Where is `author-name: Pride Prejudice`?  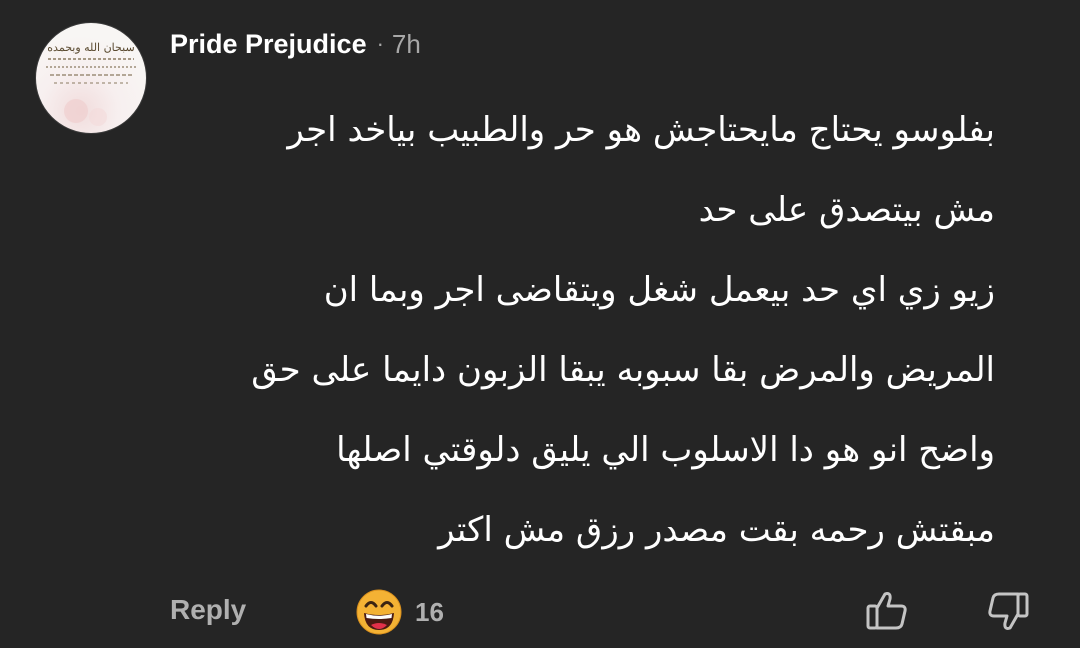 author-name: Pride Prejudice is located at coordinates (268, 44).